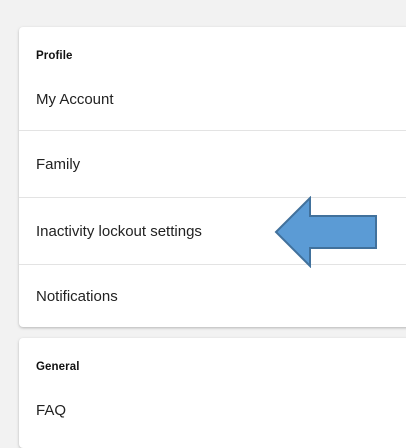 This screenshot has width=406, height=448. Describe the element at coordinates (58, 164) in the screenshot. I see `menu-item-label: Family` at that location.